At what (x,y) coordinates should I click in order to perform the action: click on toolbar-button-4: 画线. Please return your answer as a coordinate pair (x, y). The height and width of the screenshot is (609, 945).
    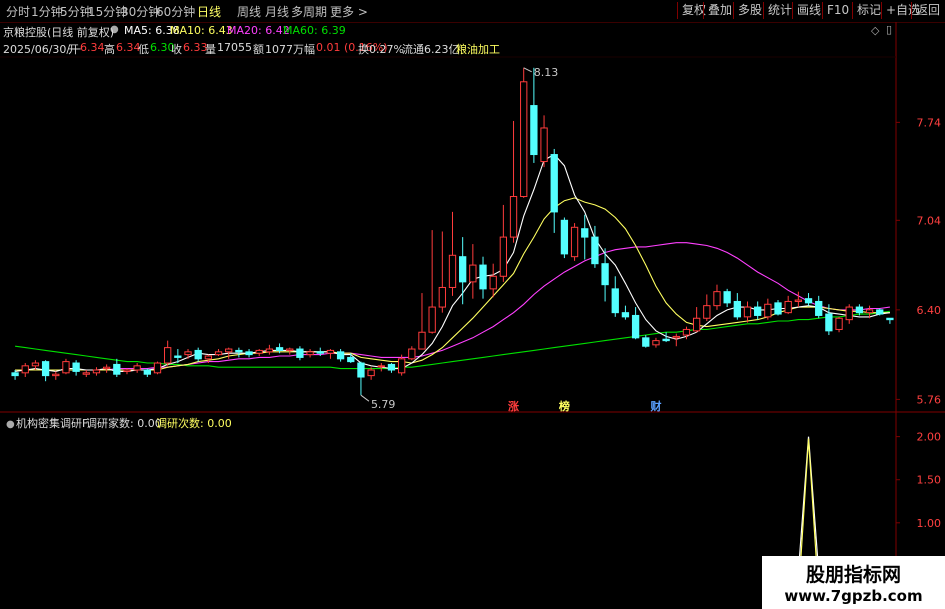
    Looking at the image, I should click on (808, 10).